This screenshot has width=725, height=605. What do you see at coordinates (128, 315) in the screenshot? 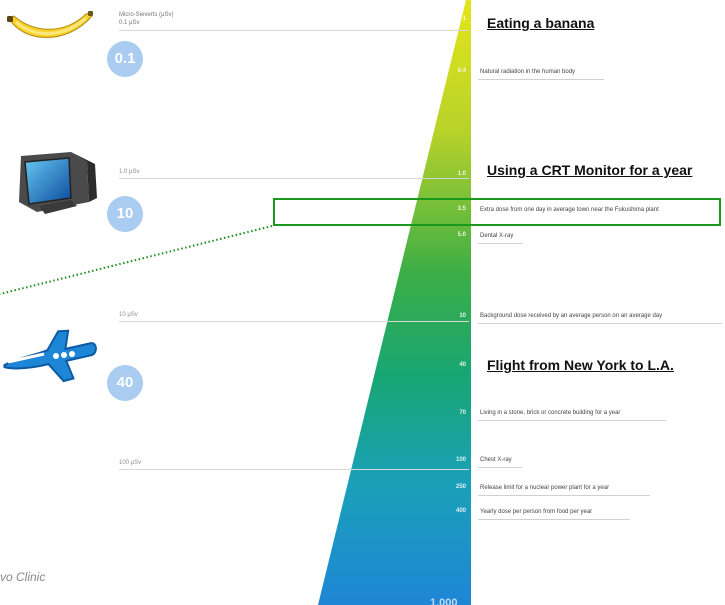
I see `scale-value-10: 10 µSv` at bounding box center [128, 315].